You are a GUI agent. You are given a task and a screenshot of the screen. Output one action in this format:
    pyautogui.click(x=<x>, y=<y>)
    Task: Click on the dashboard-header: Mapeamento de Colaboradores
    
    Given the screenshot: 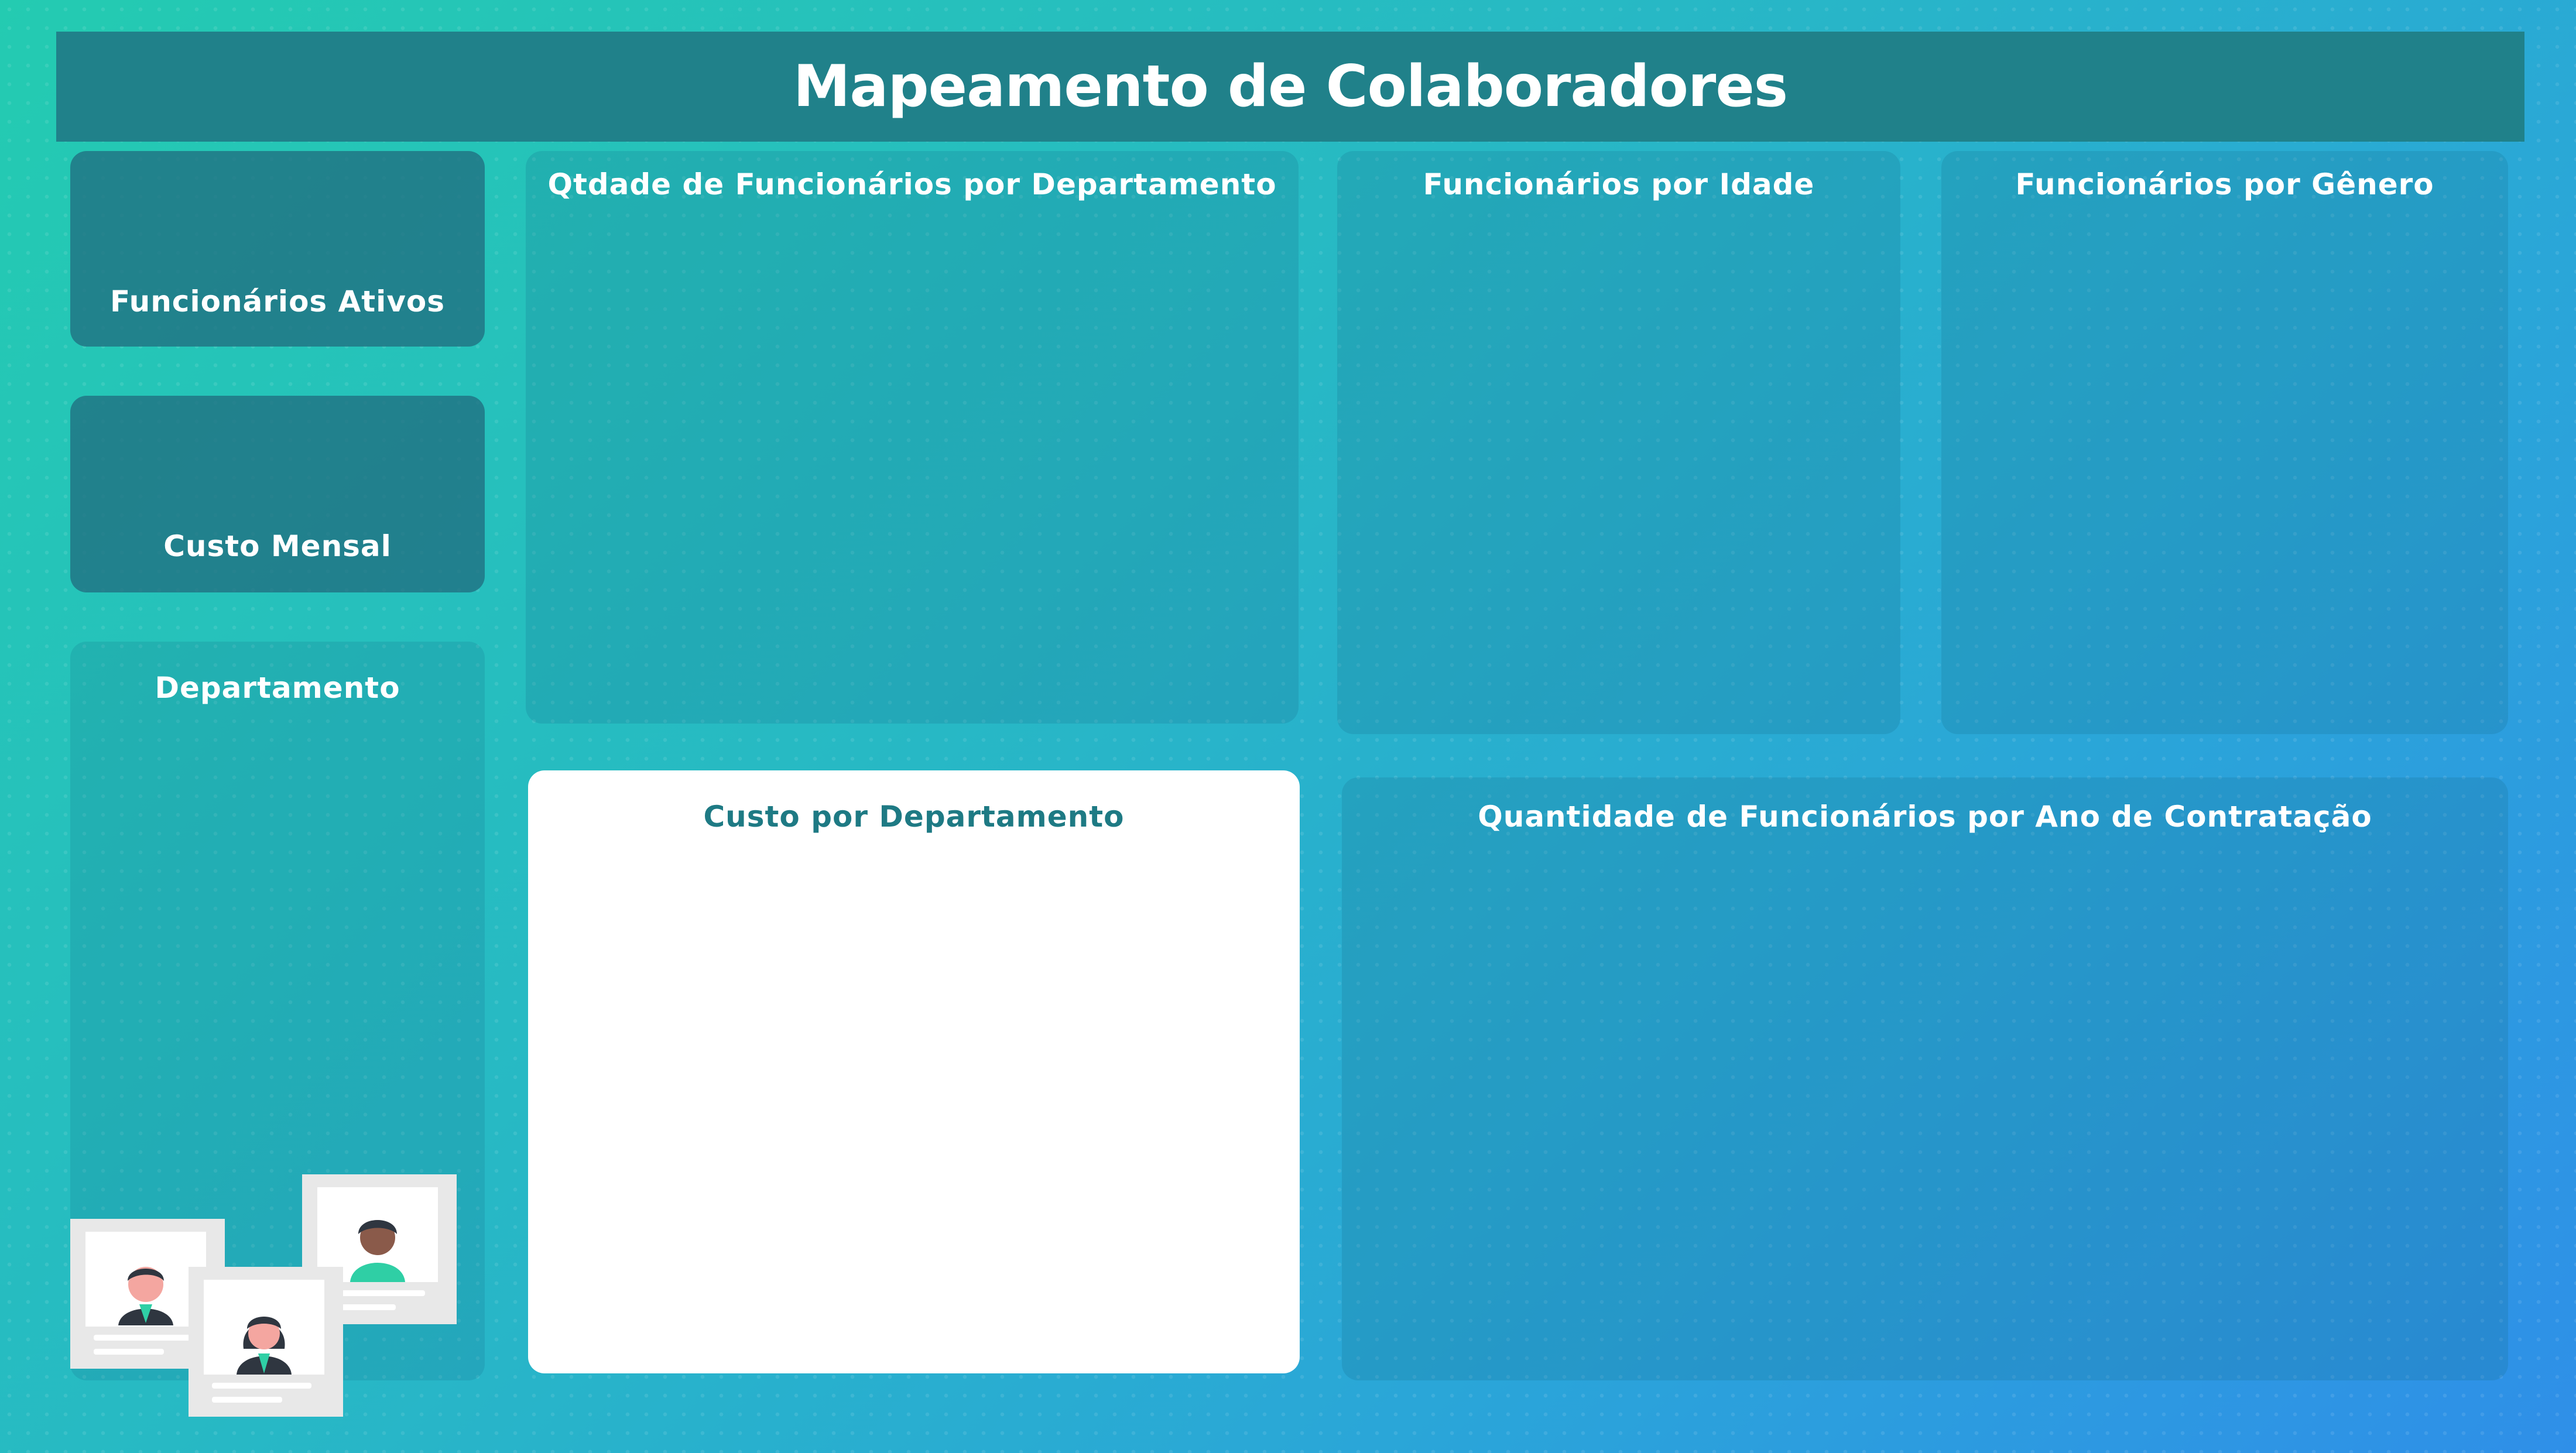 What is the action you would take?
    pyautogui.click(x=1290, y=87)
    